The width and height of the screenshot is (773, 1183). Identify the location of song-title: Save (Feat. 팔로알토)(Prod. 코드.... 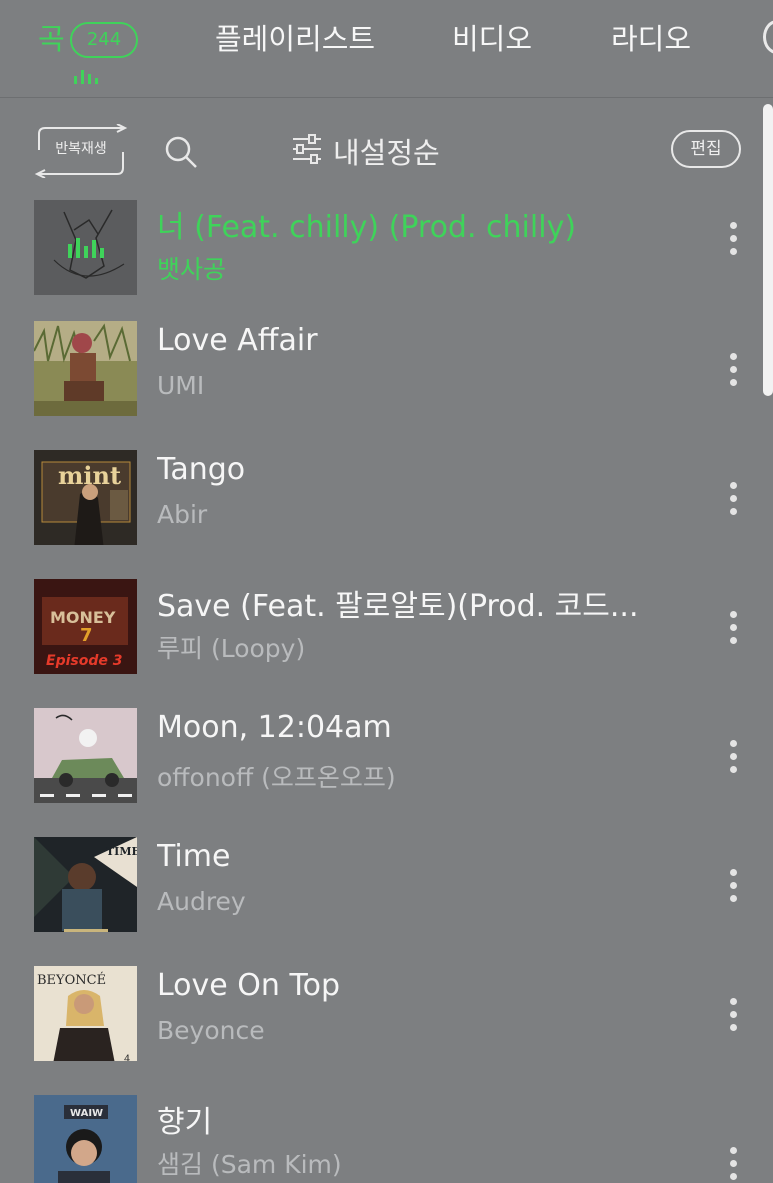
(398, 606).